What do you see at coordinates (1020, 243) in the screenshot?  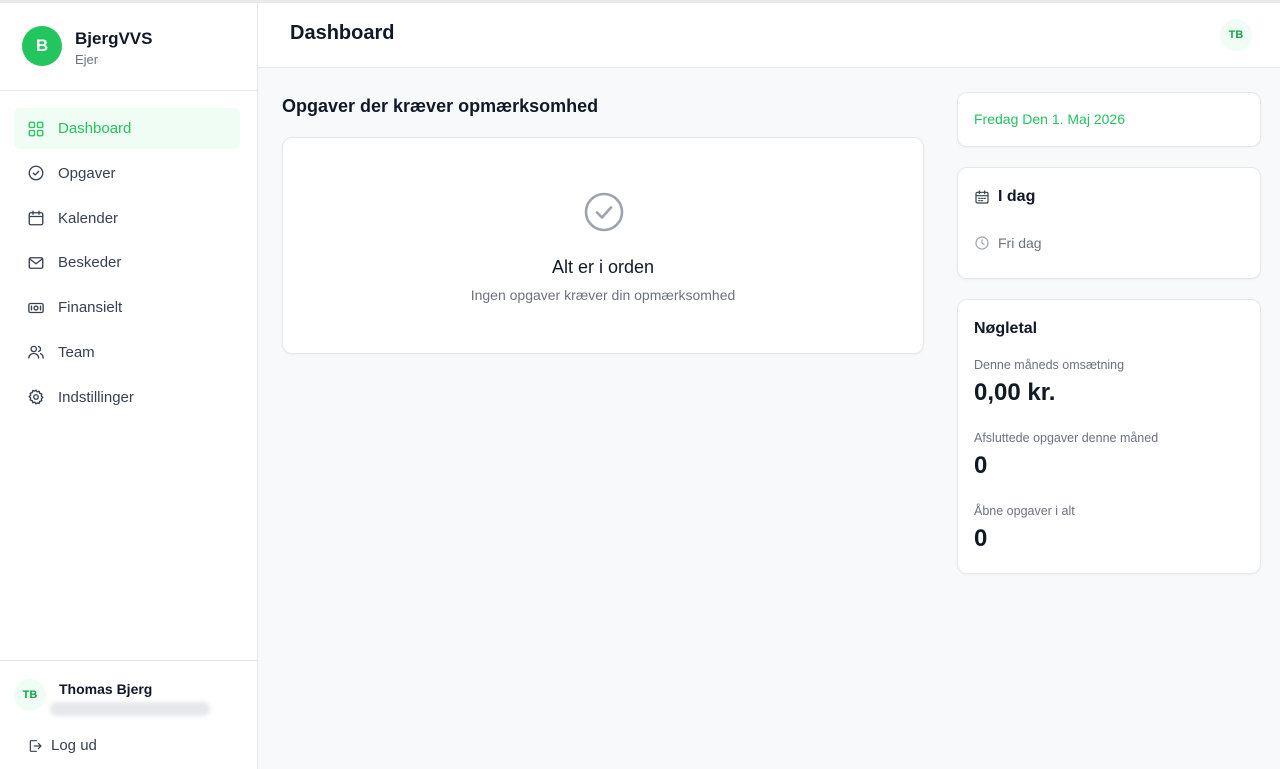 I see `today-status-text: Fri dag` at bounding box center [1020, 243].